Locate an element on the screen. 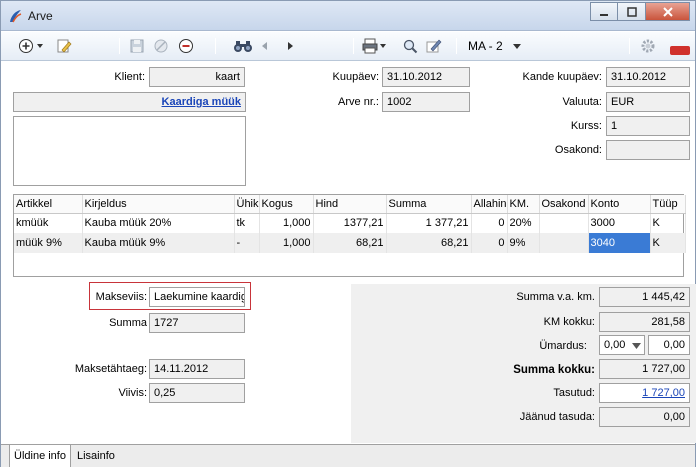 This screenshot has height=467, width=696. cell-summa: 68,21 is located at coordinates (429, 243).